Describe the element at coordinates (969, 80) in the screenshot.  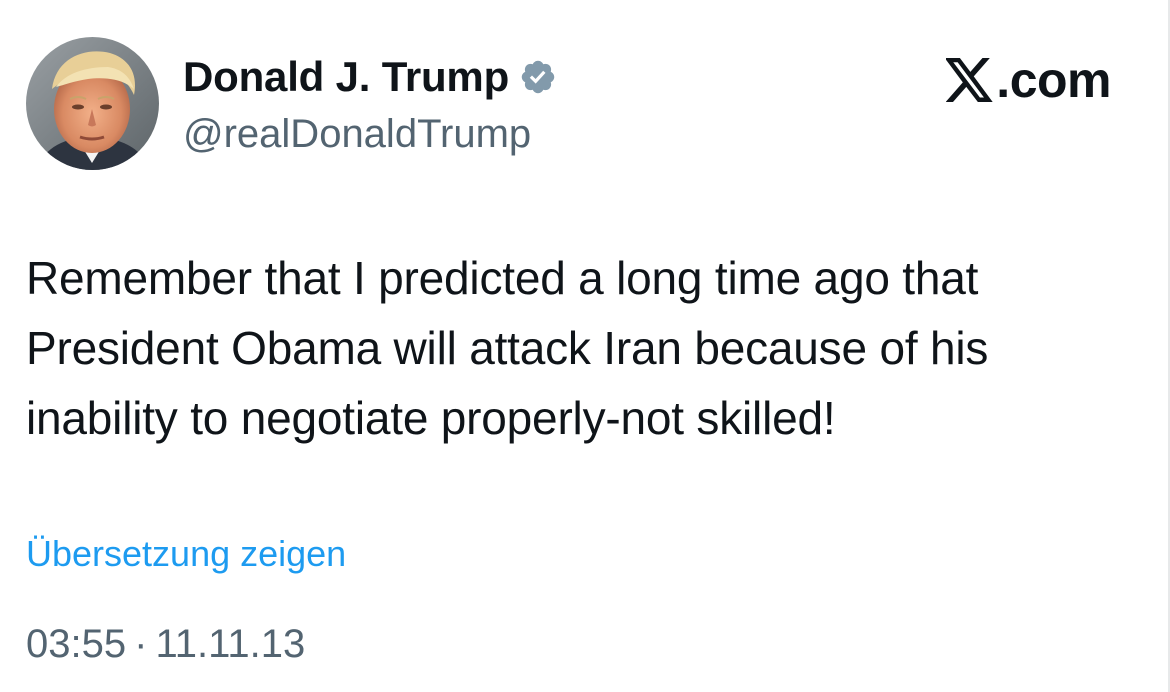
I see `x-logo-icon` at that location.